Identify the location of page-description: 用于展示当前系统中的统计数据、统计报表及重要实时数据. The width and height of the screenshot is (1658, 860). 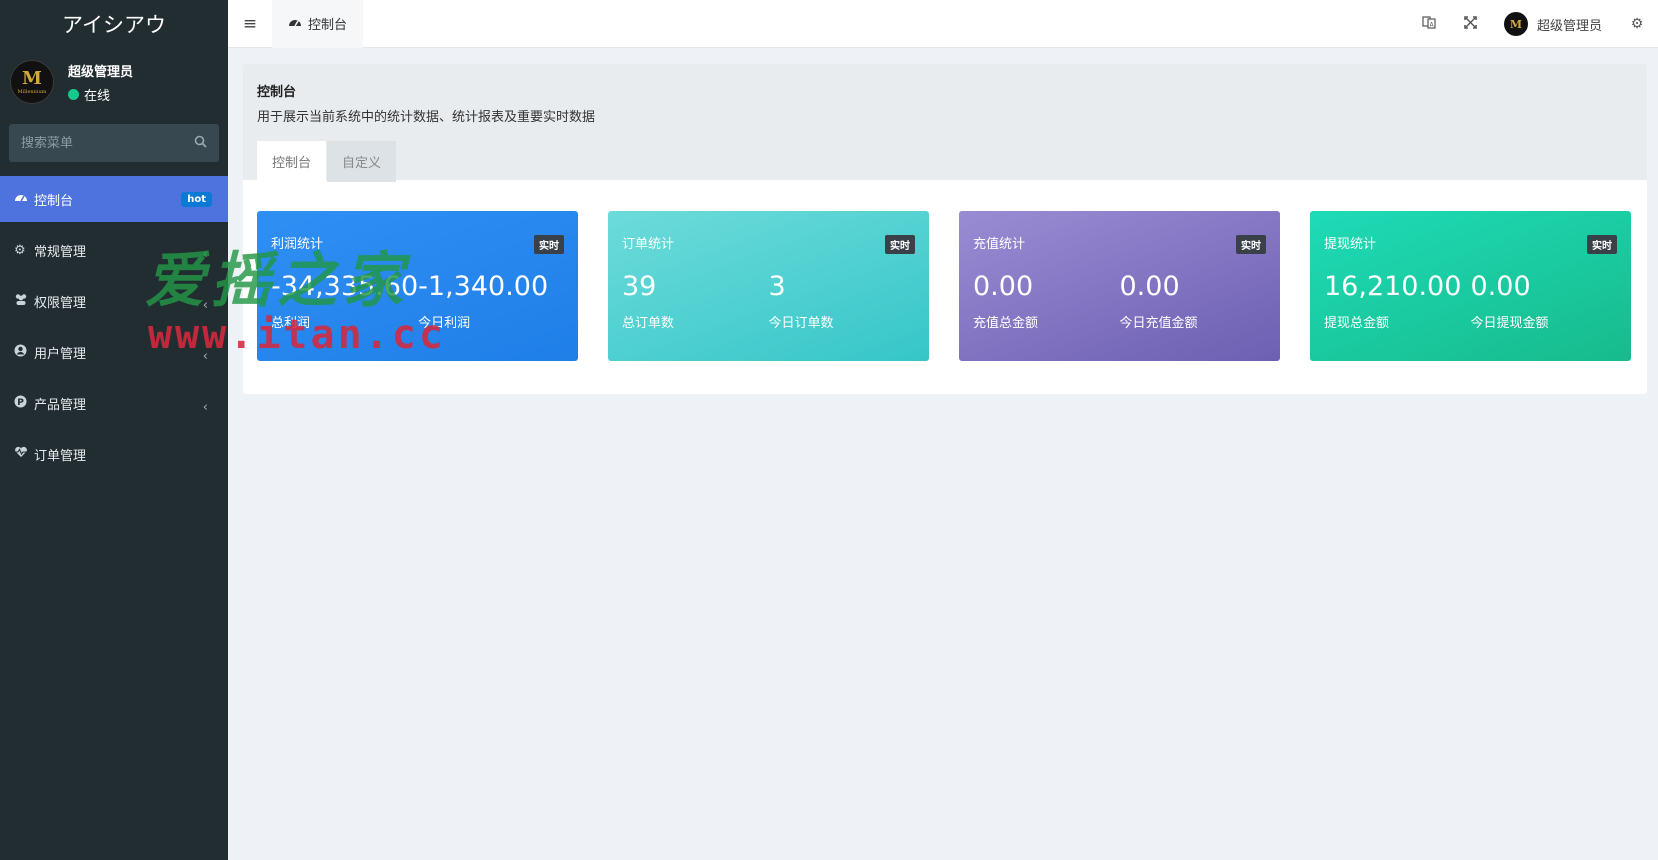
(426, 117).